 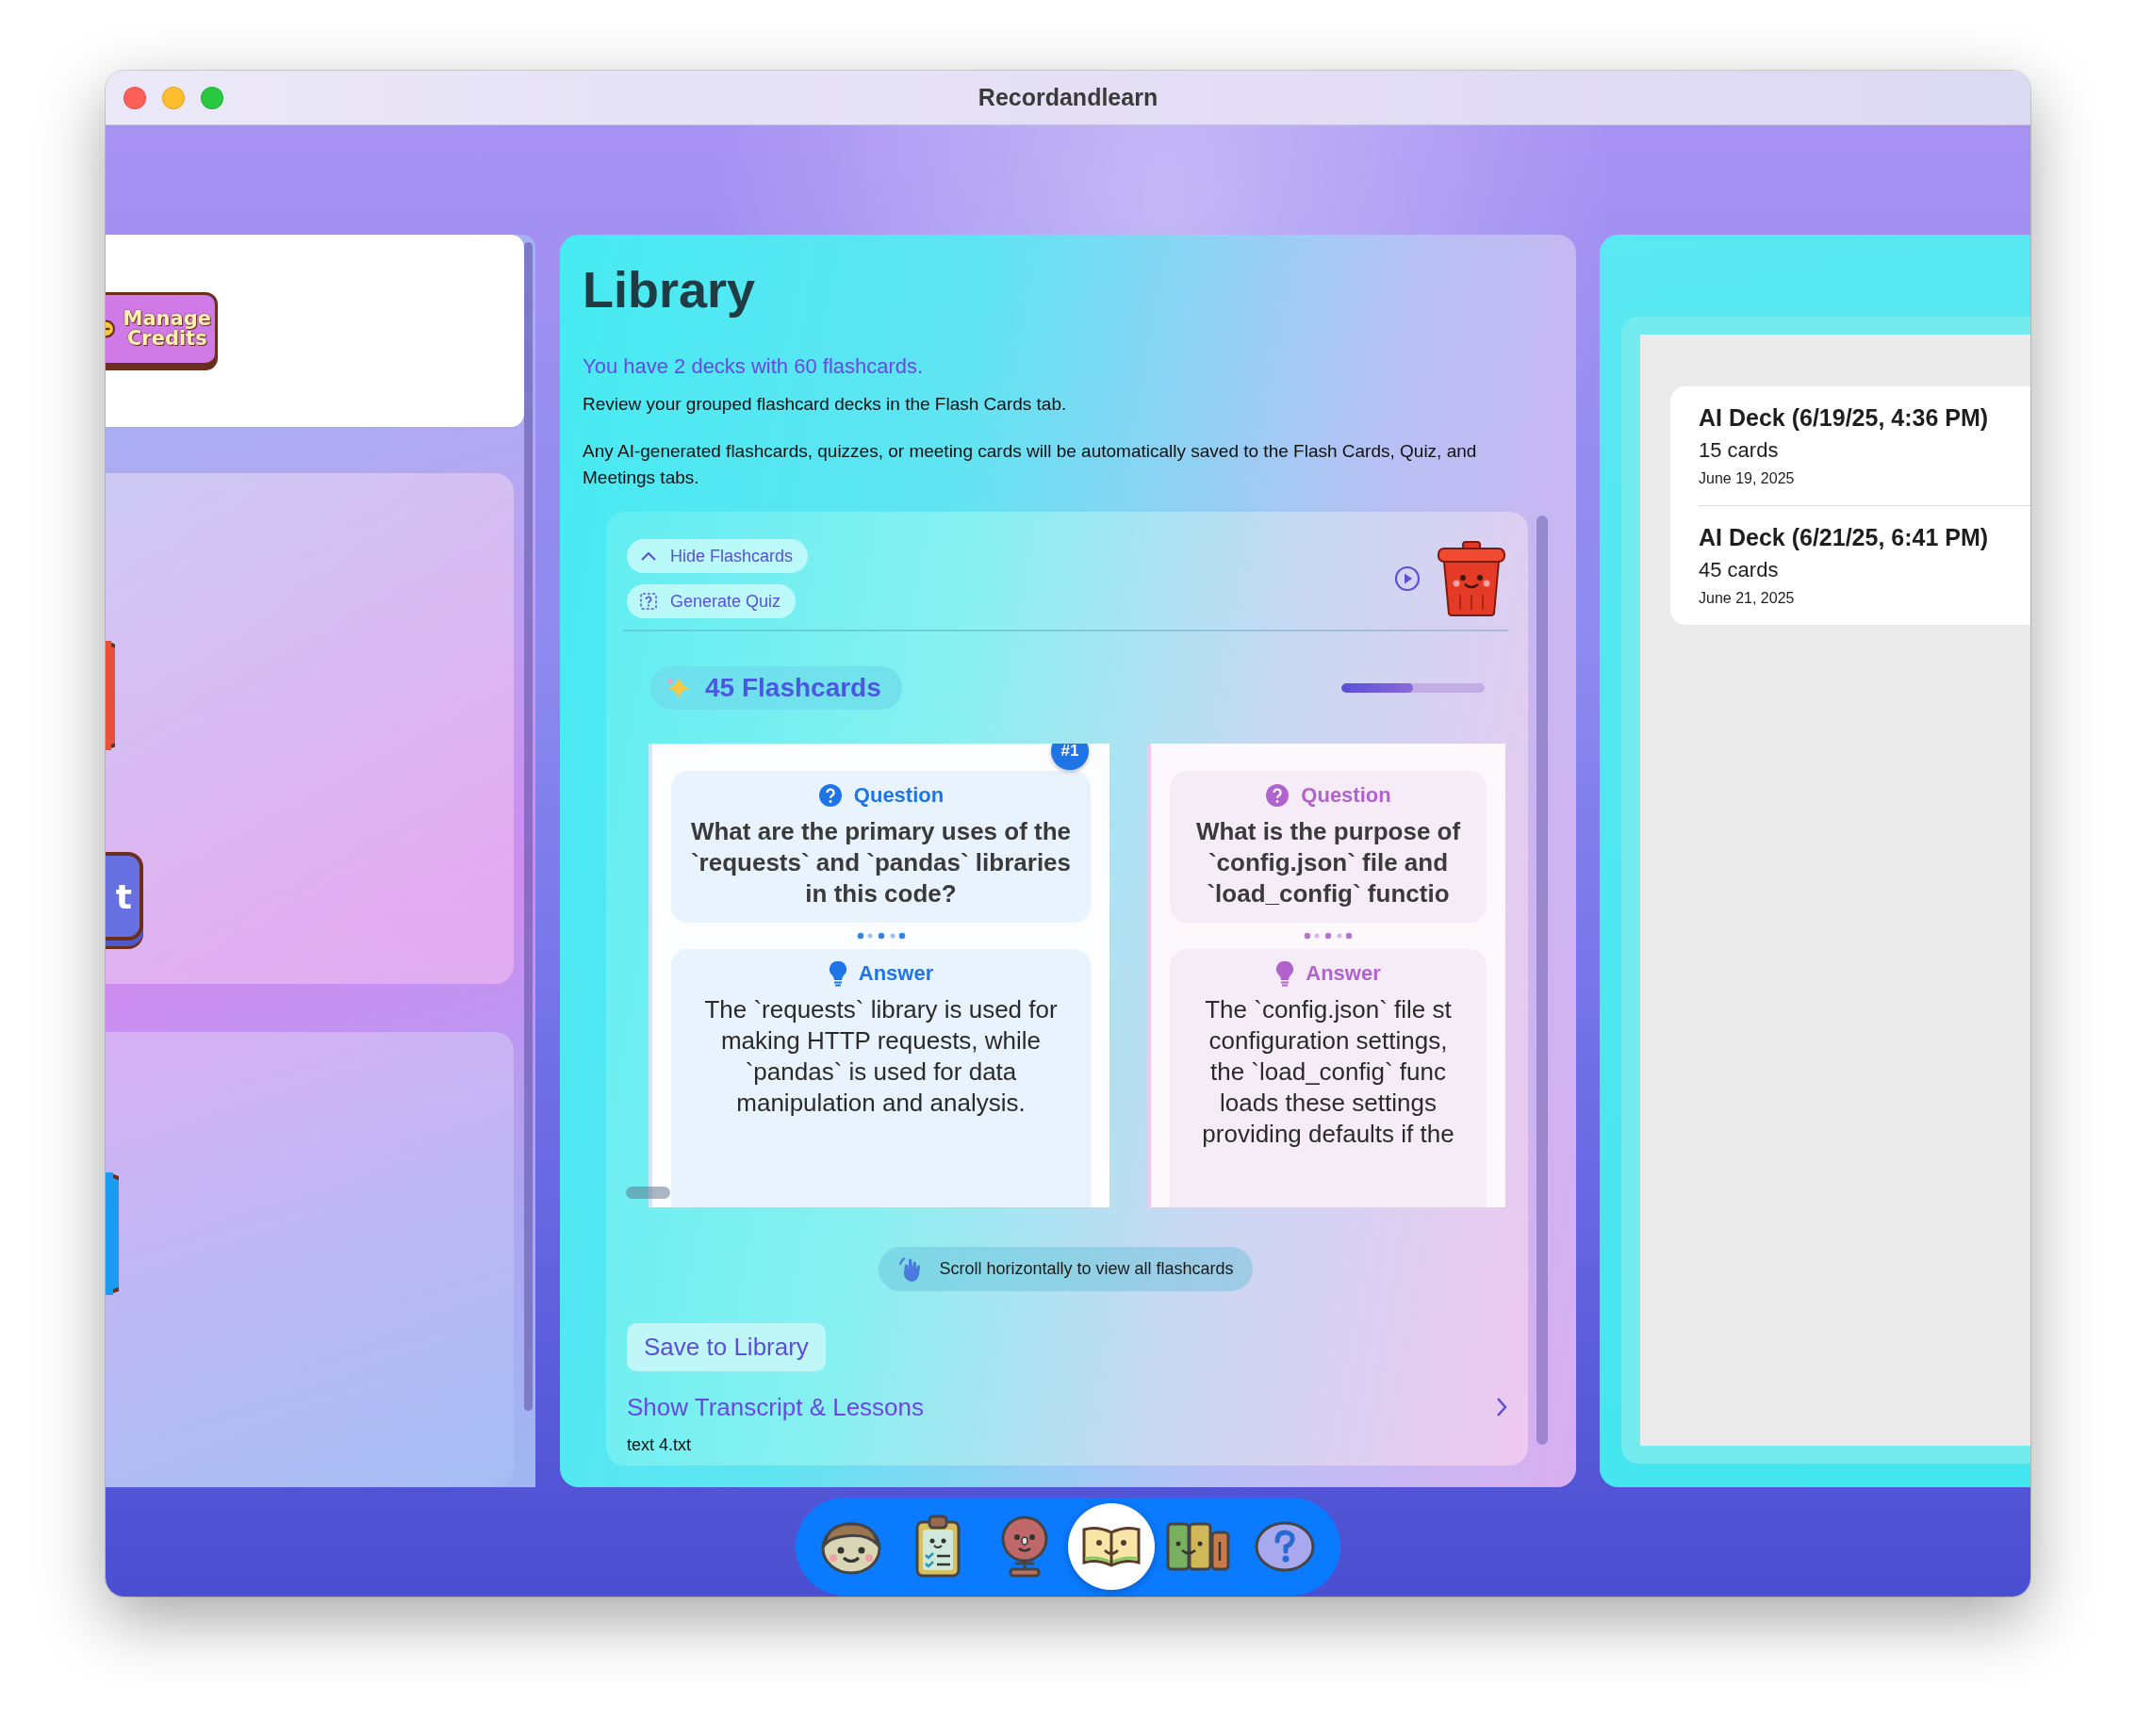 What do you see at coordinates (881, 862) in the screenshot?
I see `question-text: What are the primary uses of the `requests` and `pandas` libraries in this code?` at bounding box center [881, 862].